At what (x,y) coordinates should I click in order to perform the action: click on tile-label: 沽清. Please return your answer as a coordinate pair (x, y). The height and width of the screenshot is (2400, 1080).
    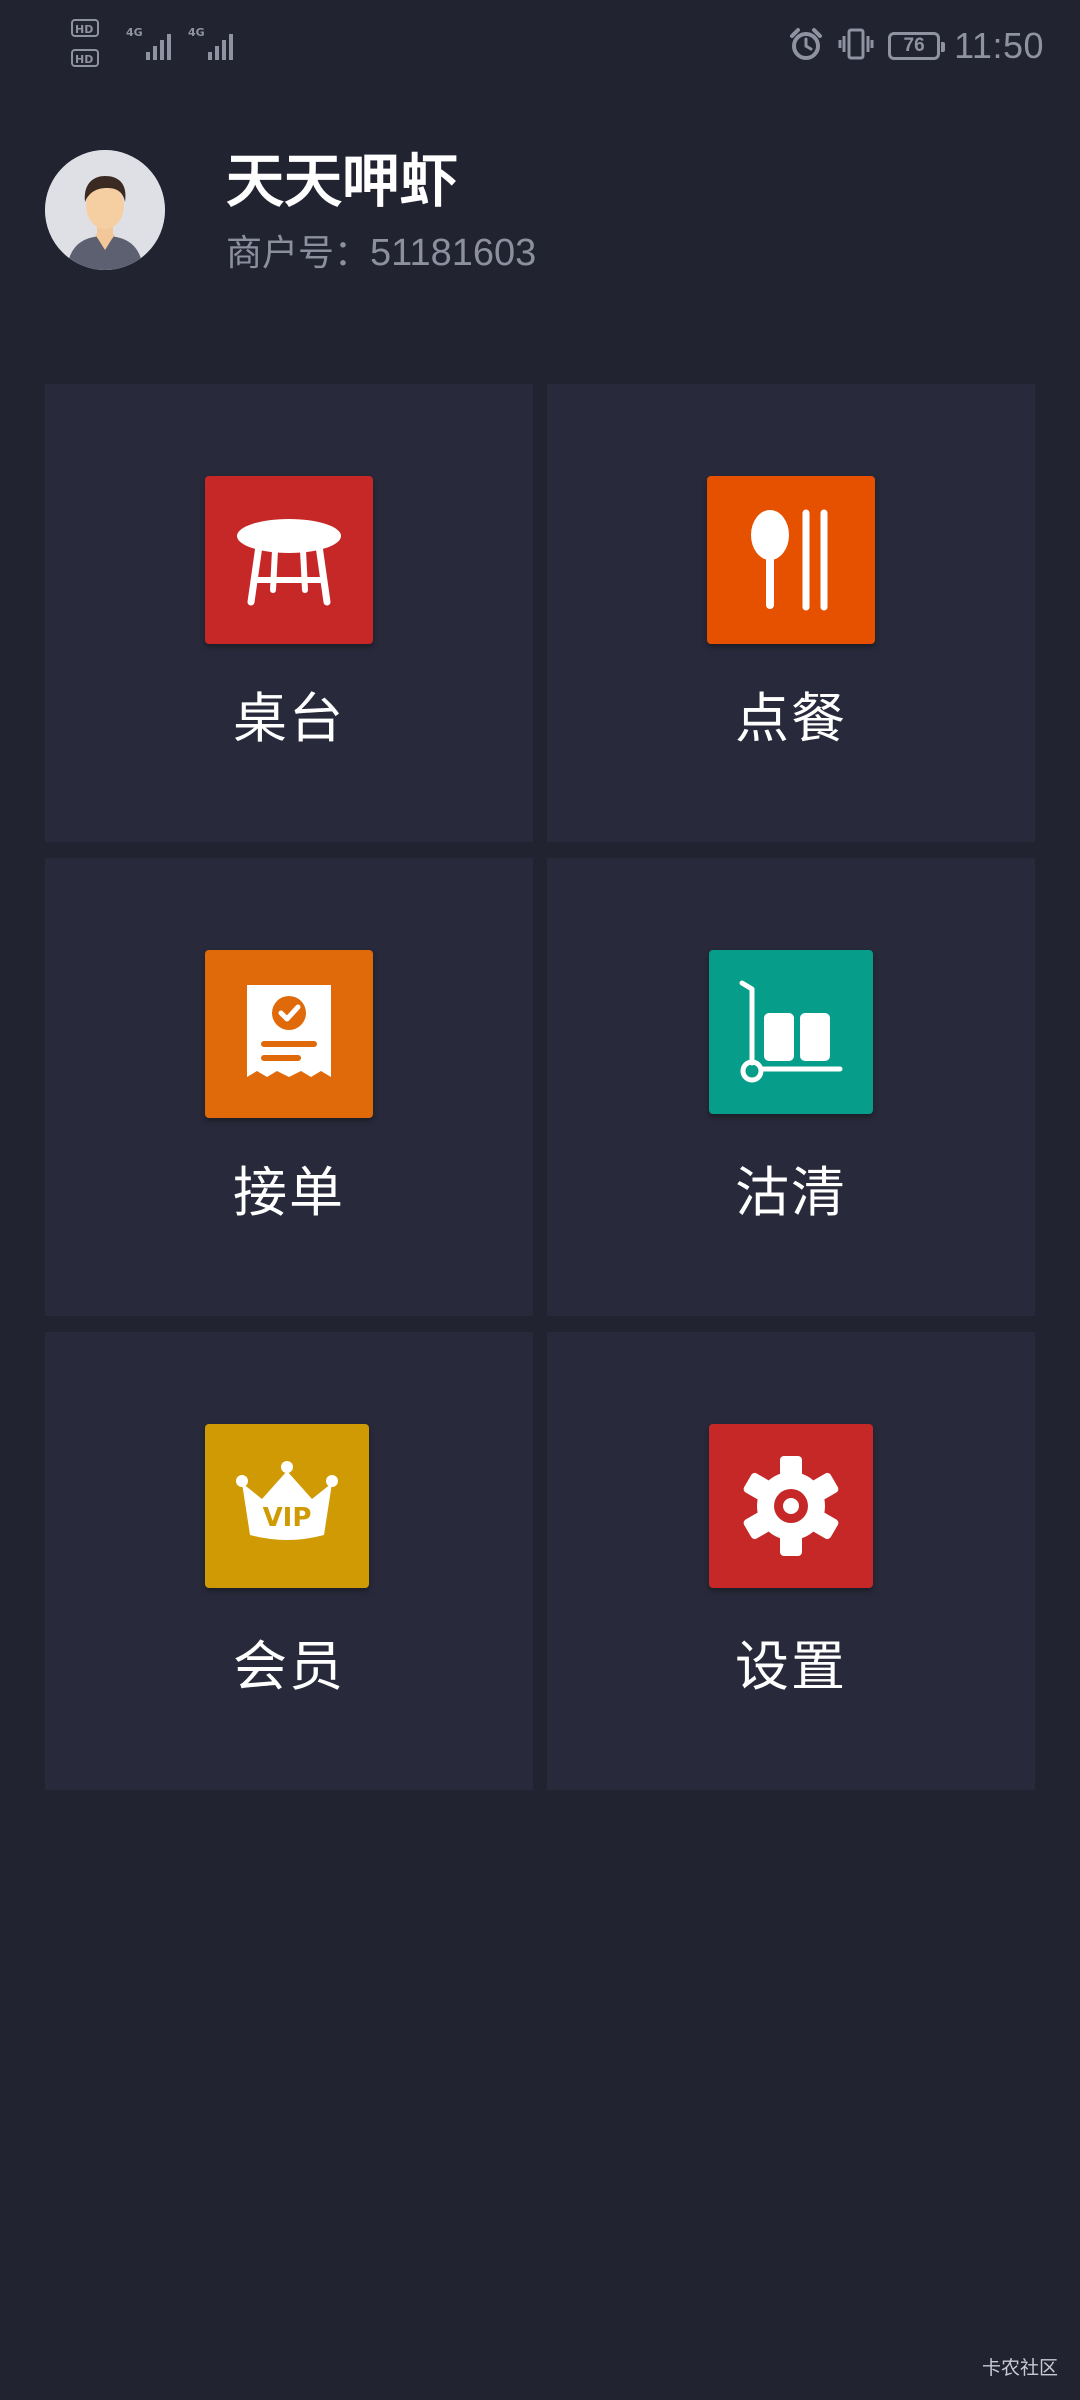
    Looking at the image, I should click on (791, 1192).